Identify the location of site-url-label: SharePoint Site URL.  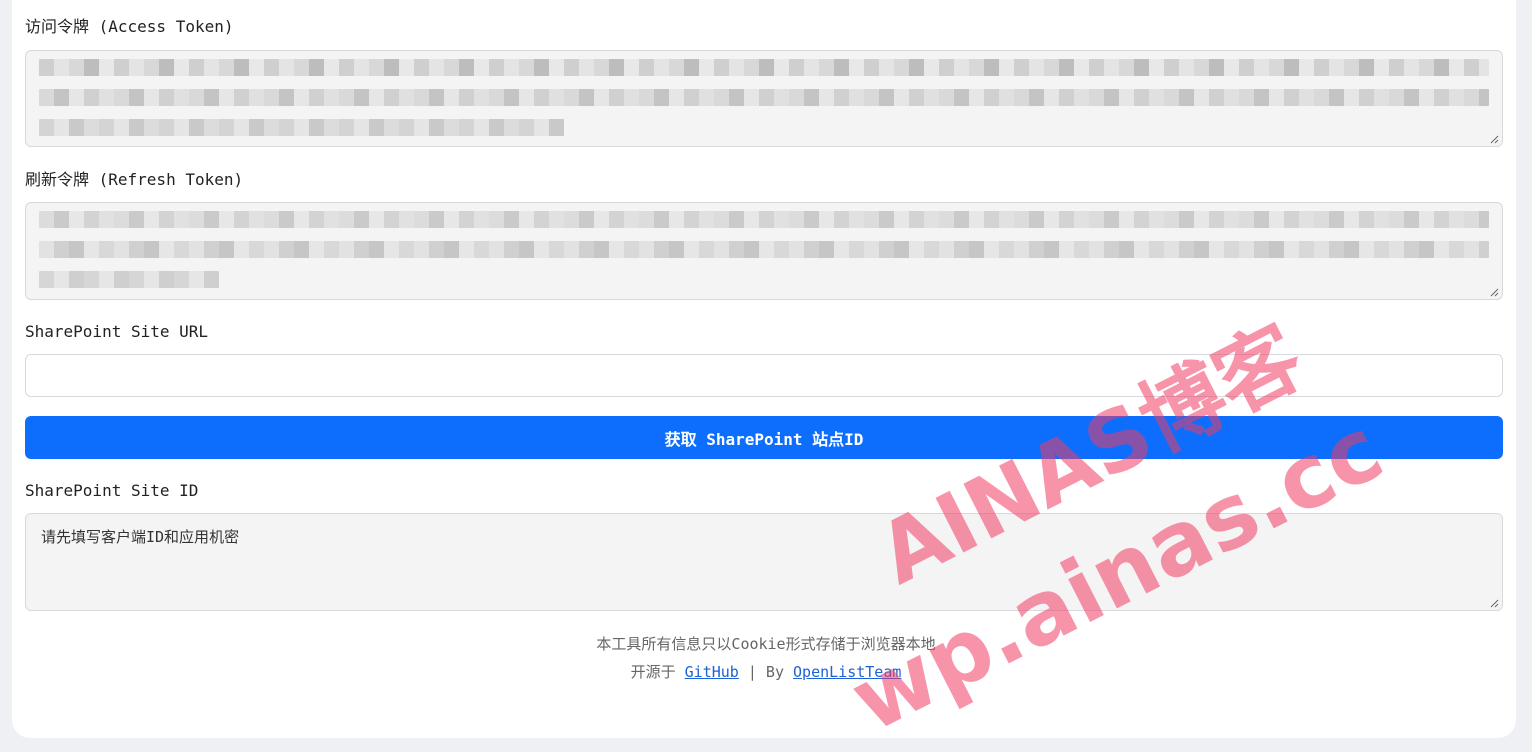
(117, 331).